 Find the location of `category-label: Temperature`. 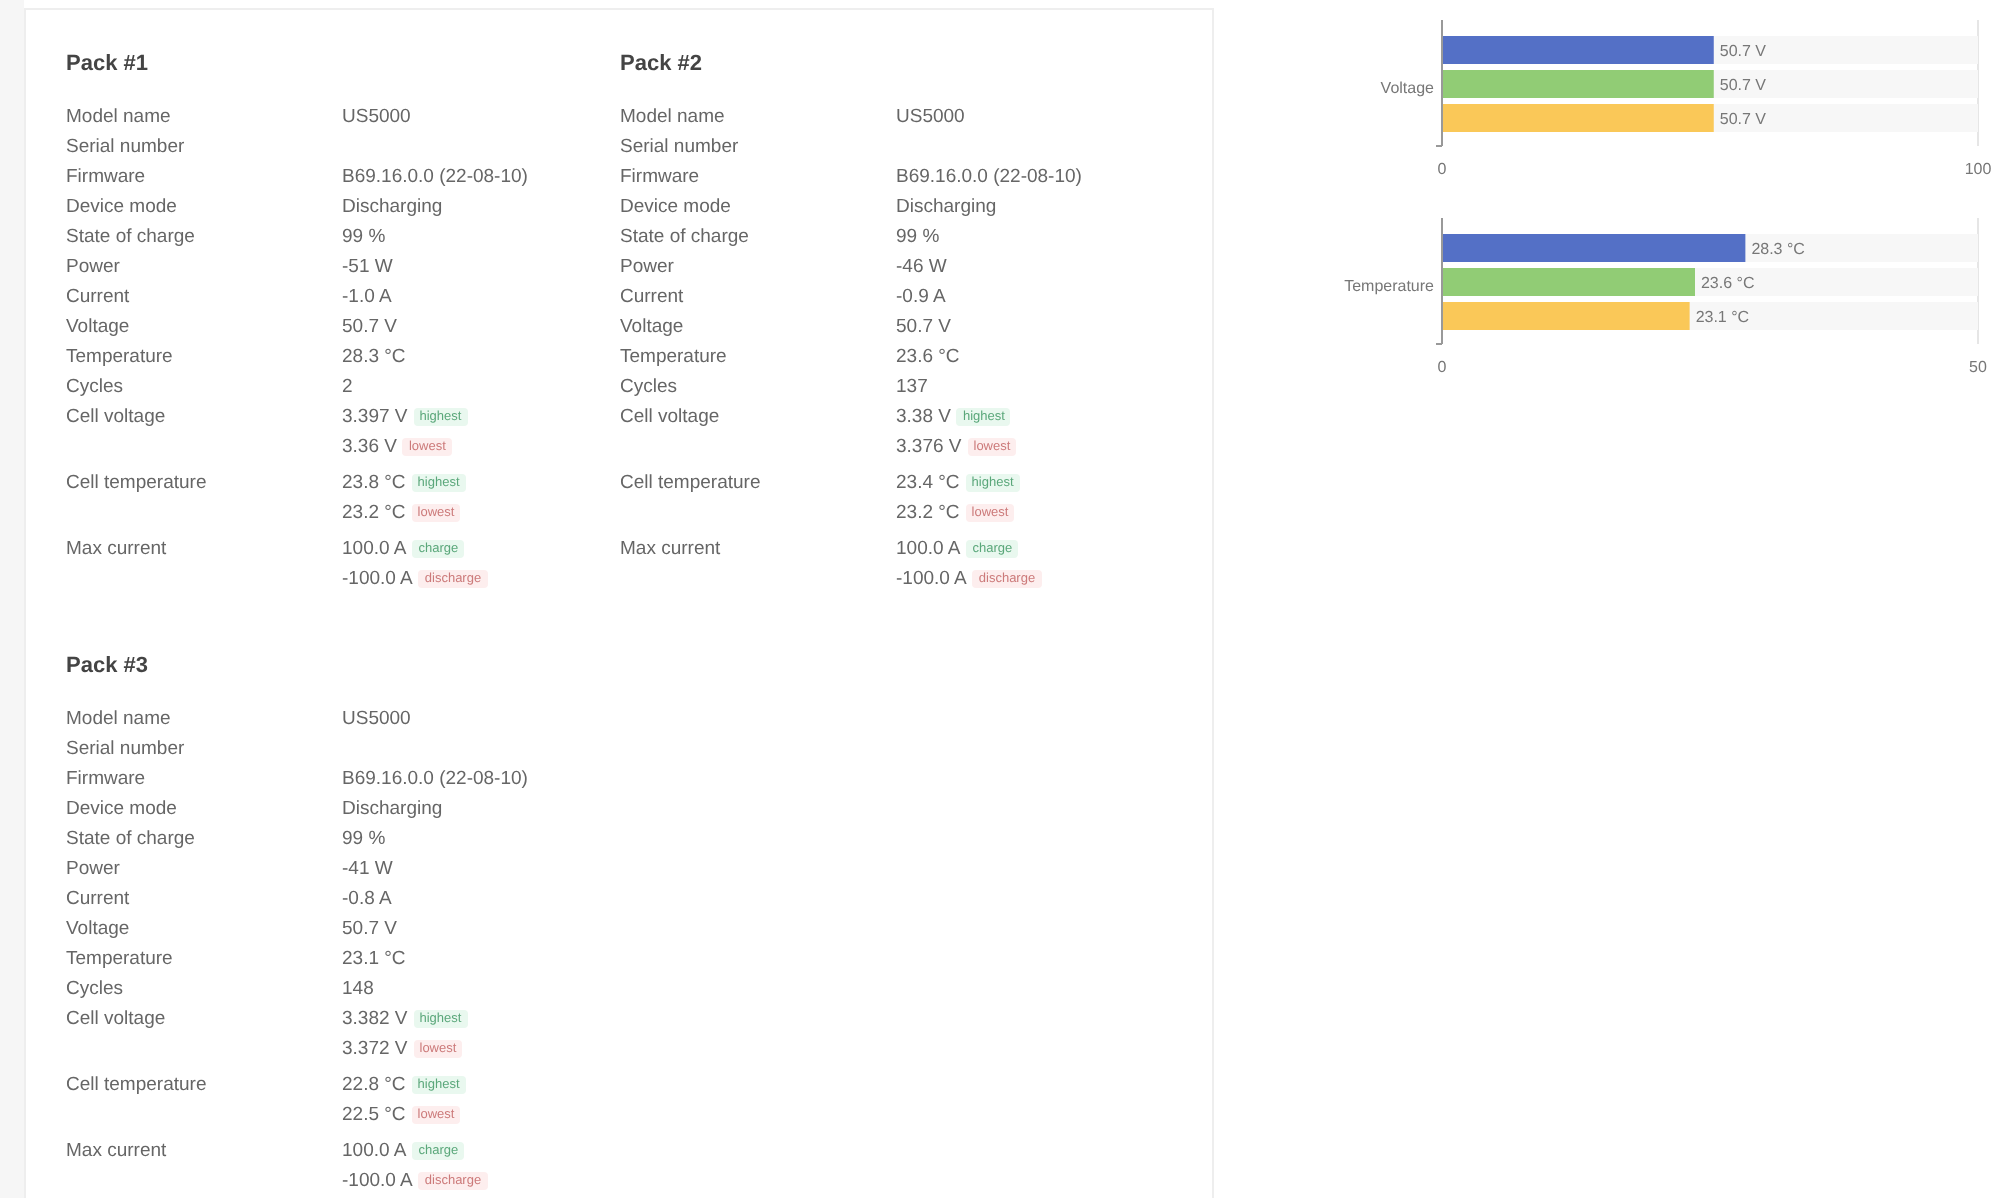

category-label: Temperature is located at coordinates (1389, 286).